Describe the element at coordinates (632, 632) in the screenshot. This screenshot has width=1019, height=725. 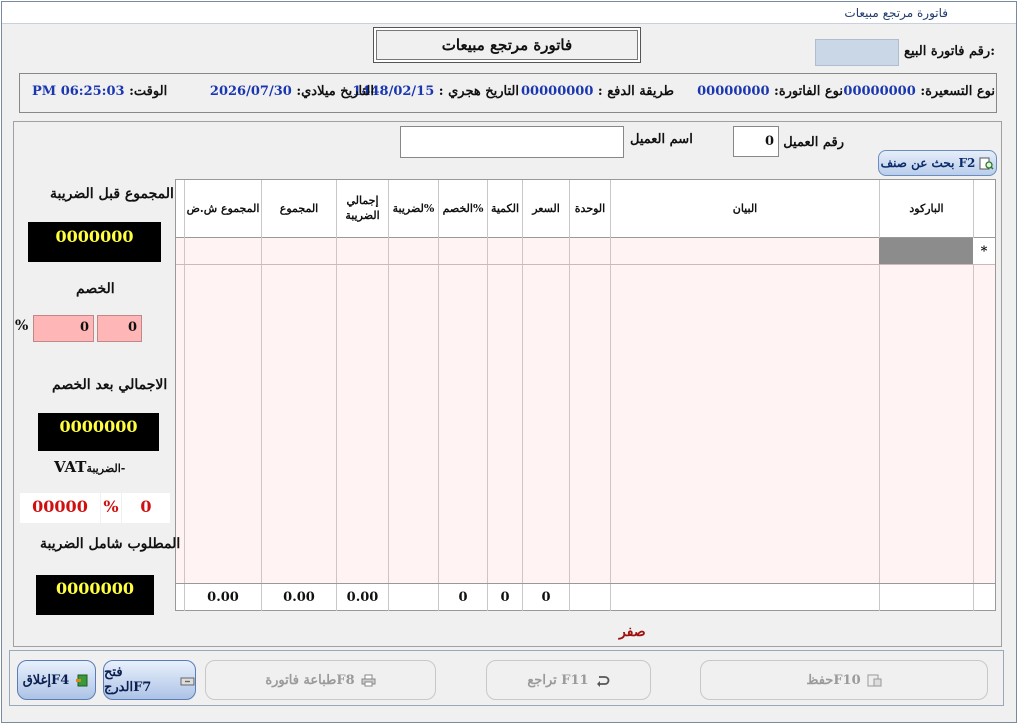
I see `amount-in-words: صفر` at that location.